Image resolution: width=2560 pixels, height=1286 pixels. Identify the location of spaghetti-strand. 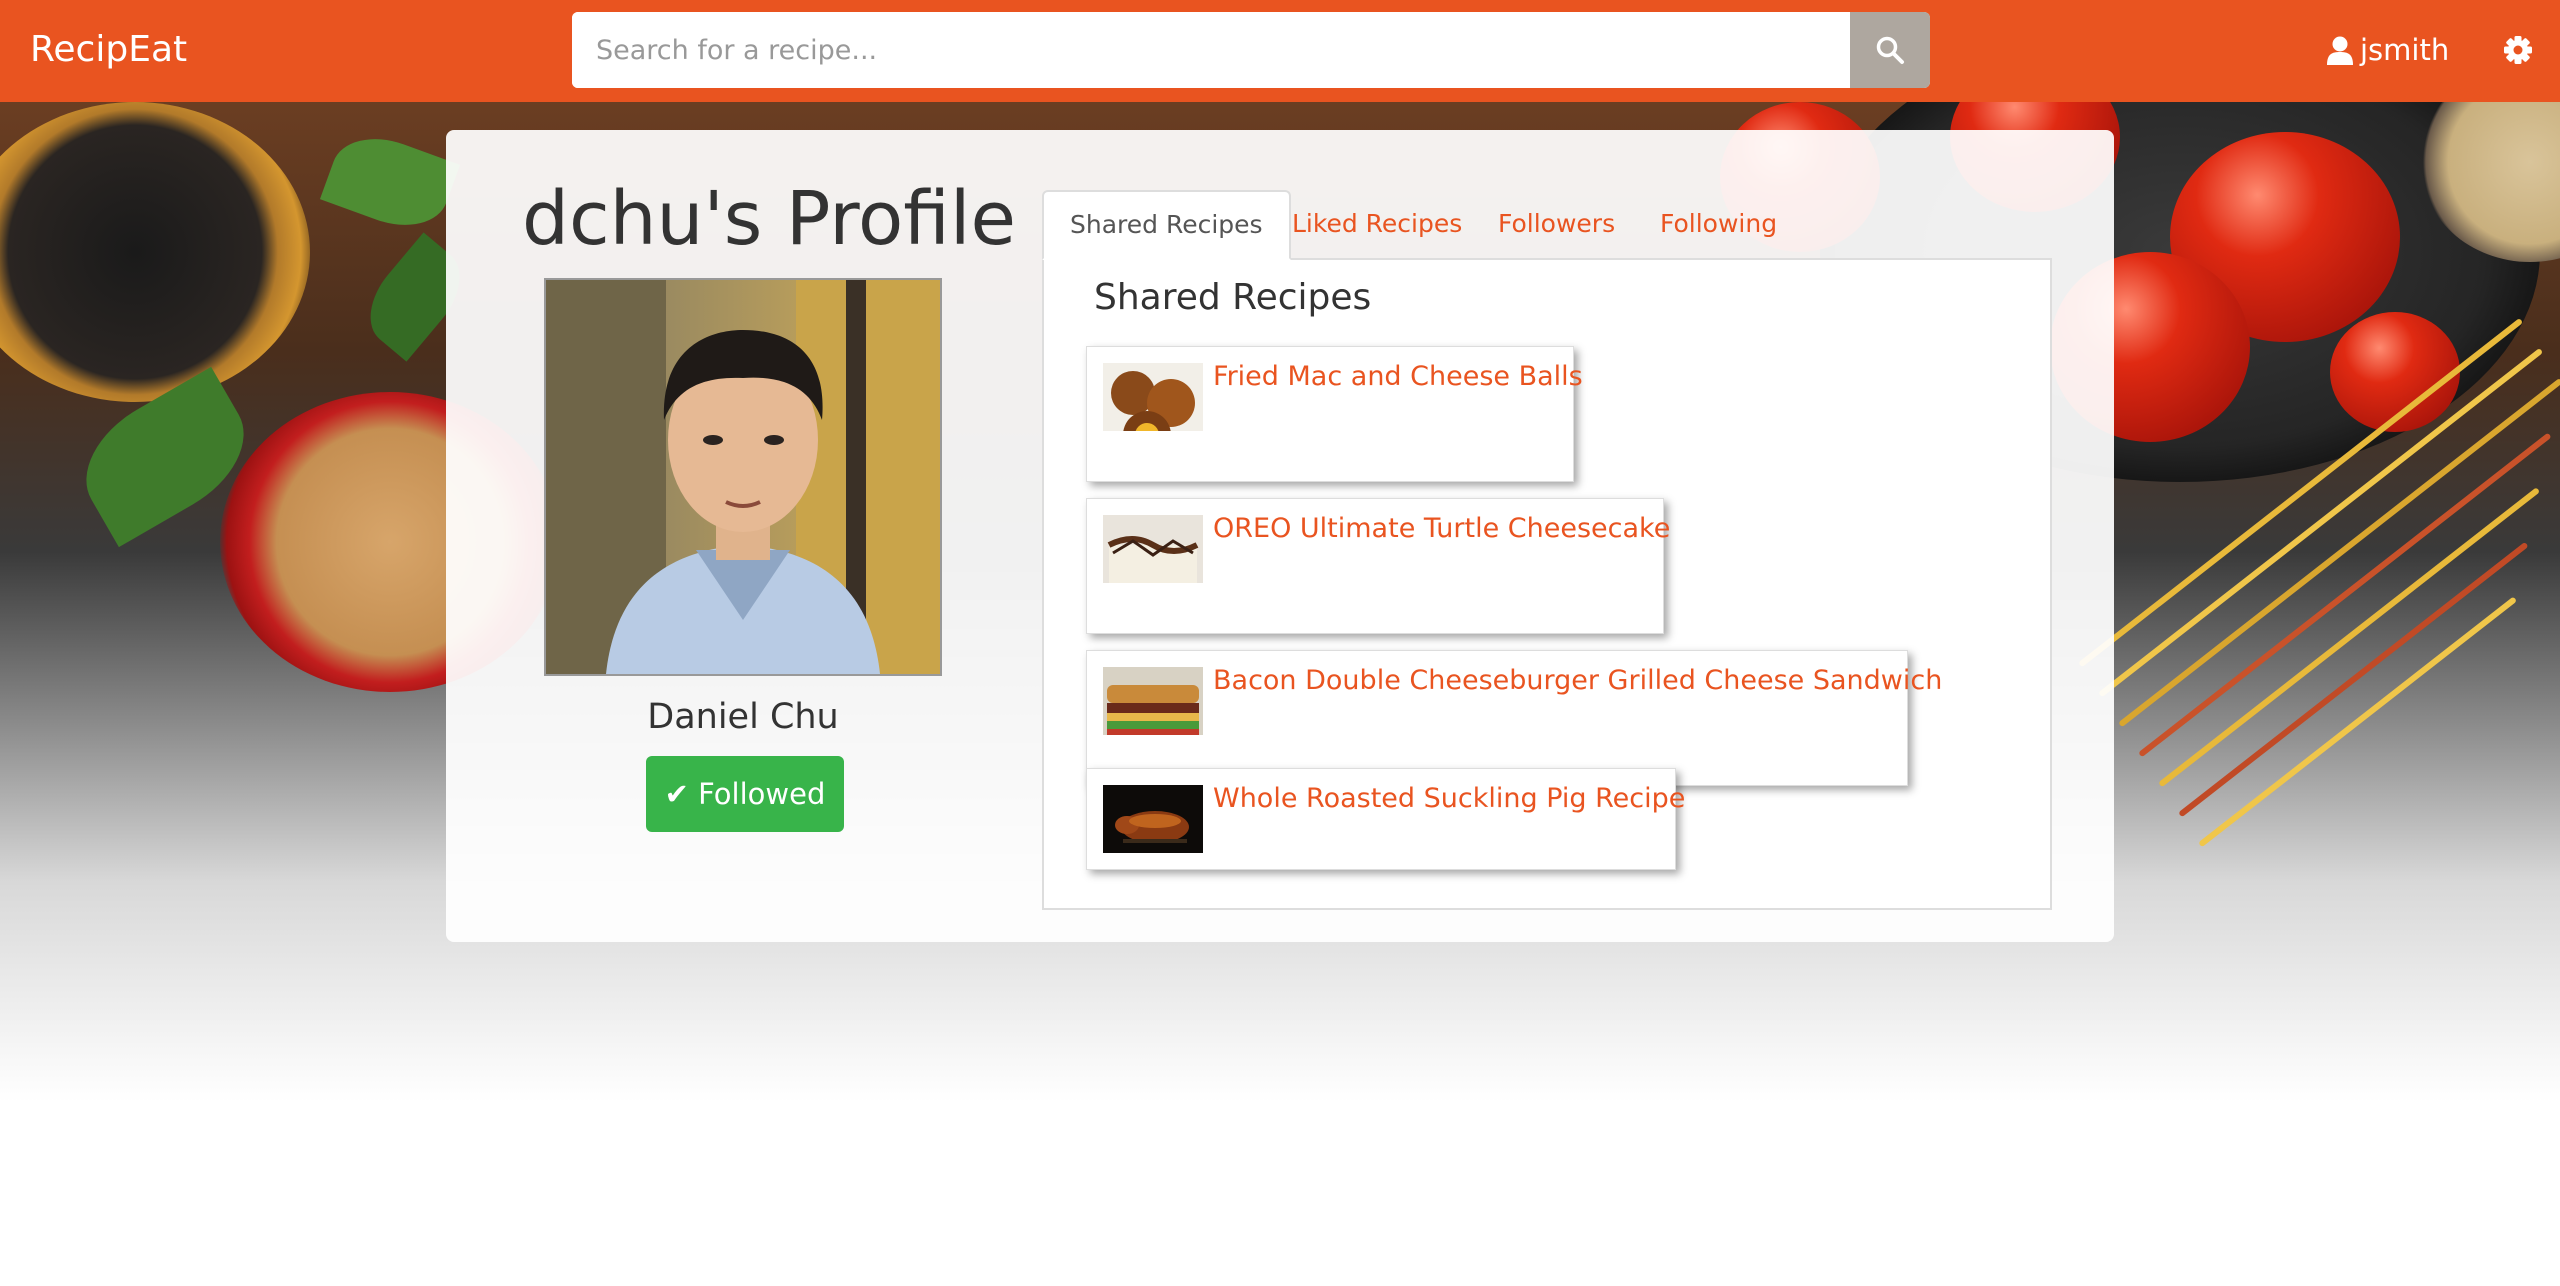
(2349, 637).